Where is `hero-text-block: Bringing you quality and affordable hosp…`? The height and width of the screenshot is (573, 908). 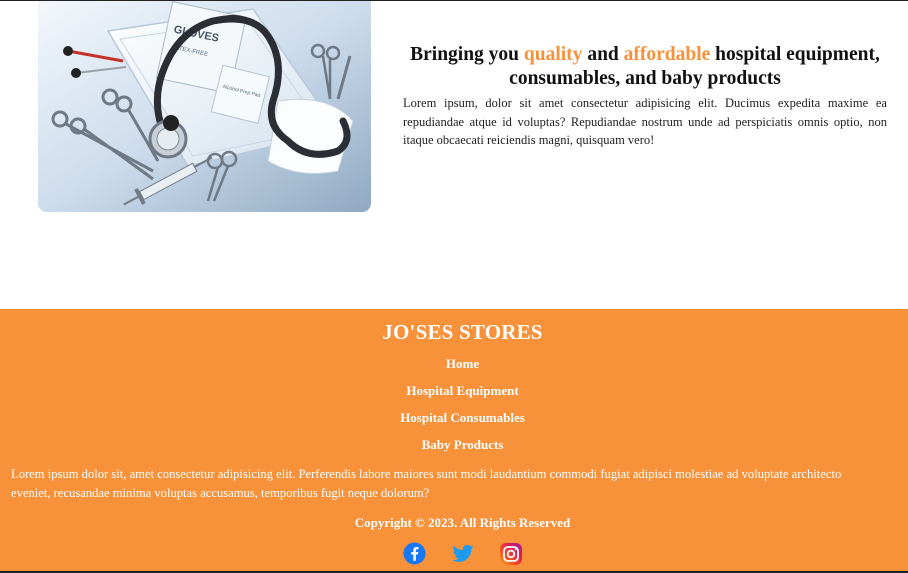 hero-text-block: Bringing you quality and affordable hosp… is located at coordinates (645, 96).